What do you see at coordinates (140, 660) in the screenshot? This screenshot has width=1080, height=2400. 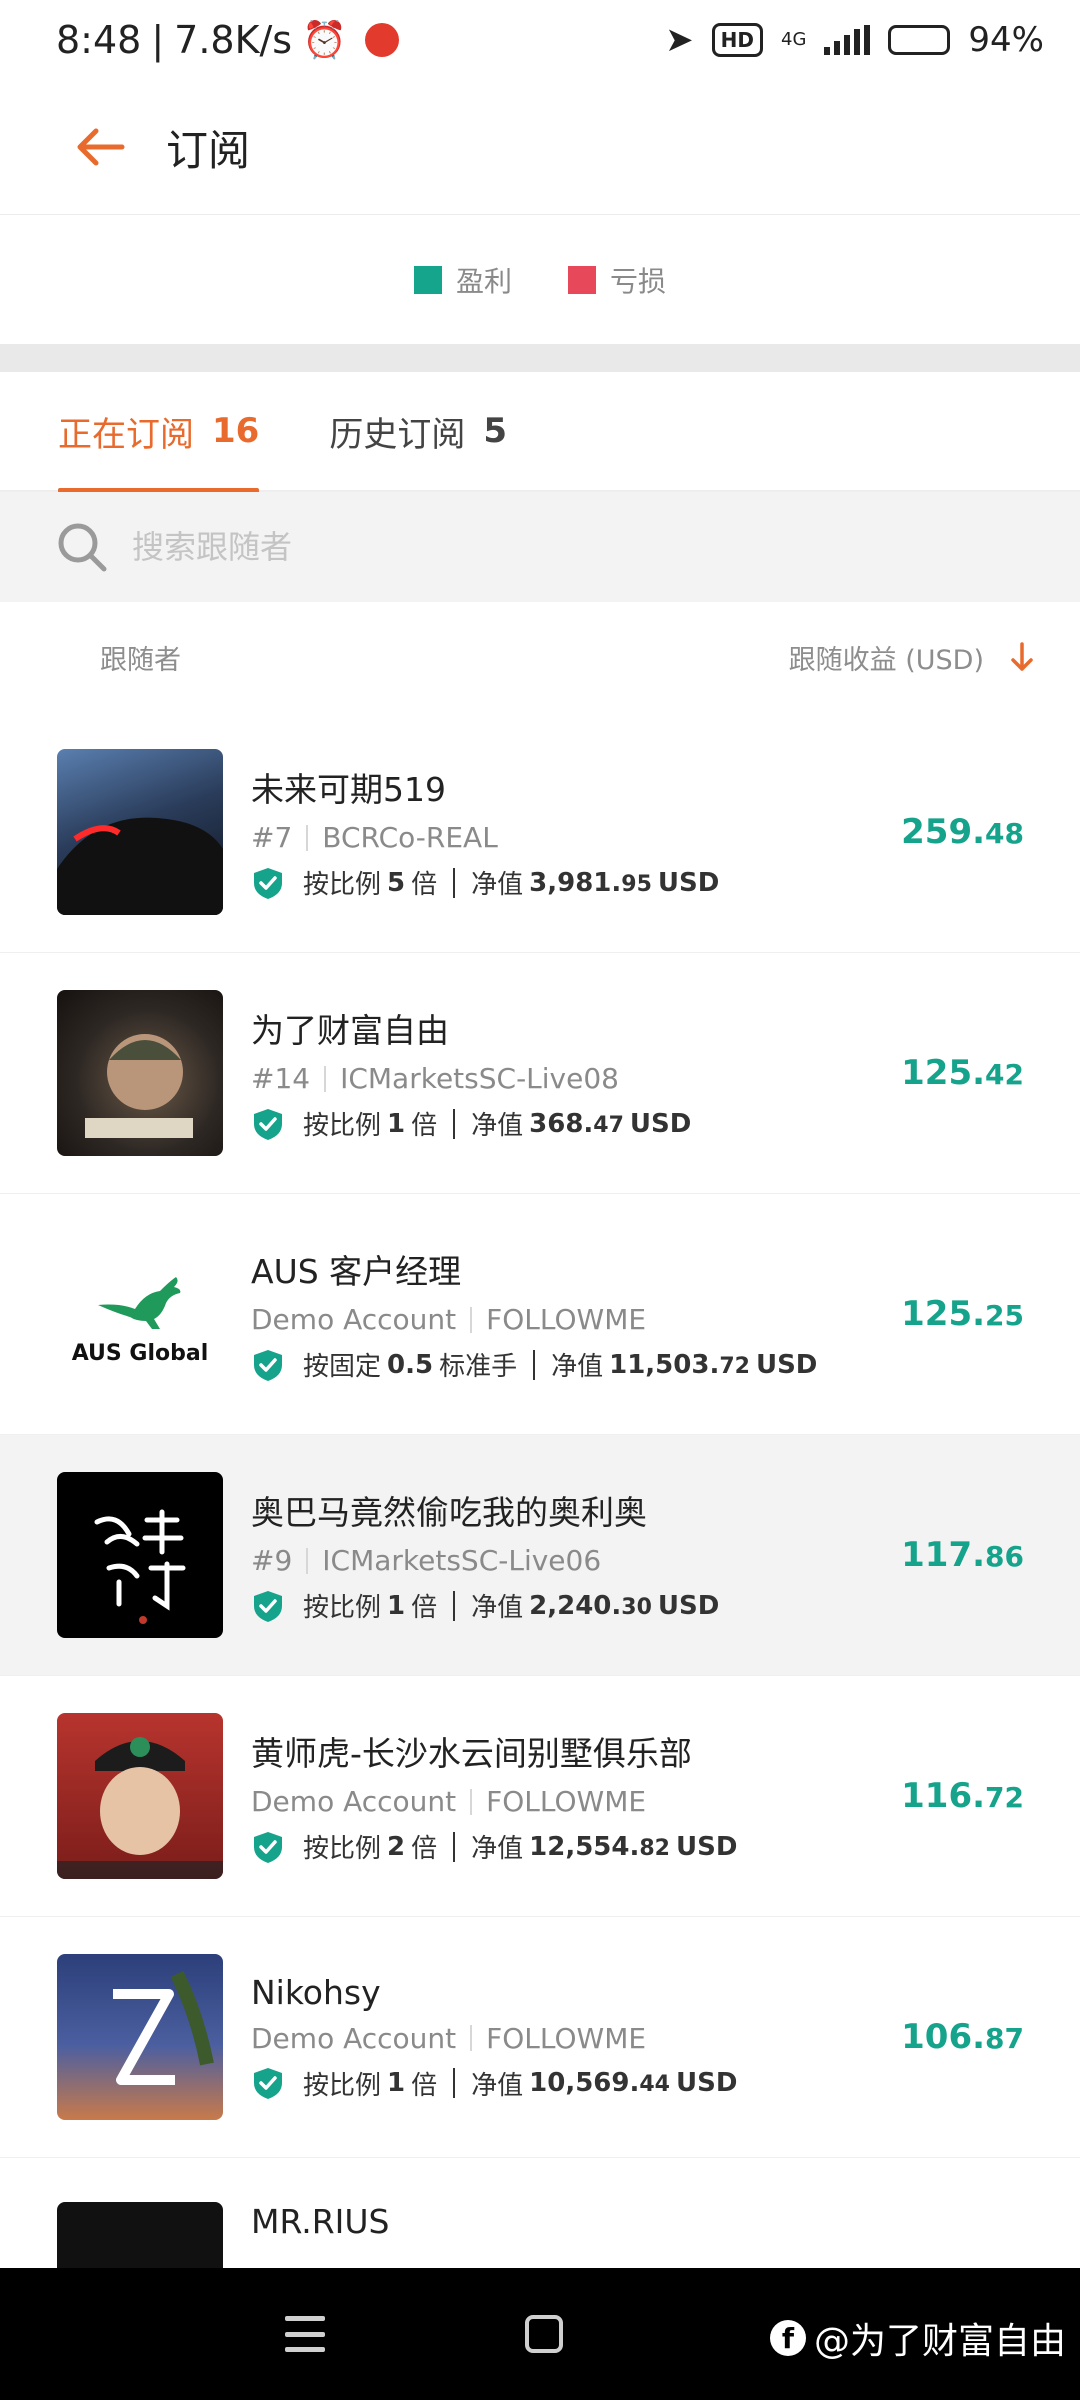 I see `column-follower: 跟随者` at bounding box center [140, 660].